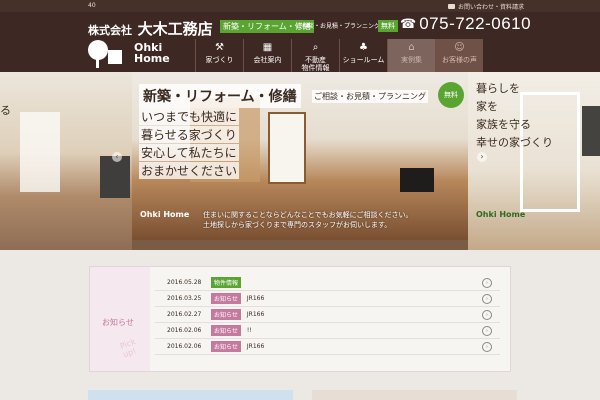 This screenshot has height=400, width=600. Describe the element at coordinates (297, 225) in the screenshot. I see `hero-caption-line: 土地探しから家づくりまで専門のスタッフがお伺いします。` at that location.